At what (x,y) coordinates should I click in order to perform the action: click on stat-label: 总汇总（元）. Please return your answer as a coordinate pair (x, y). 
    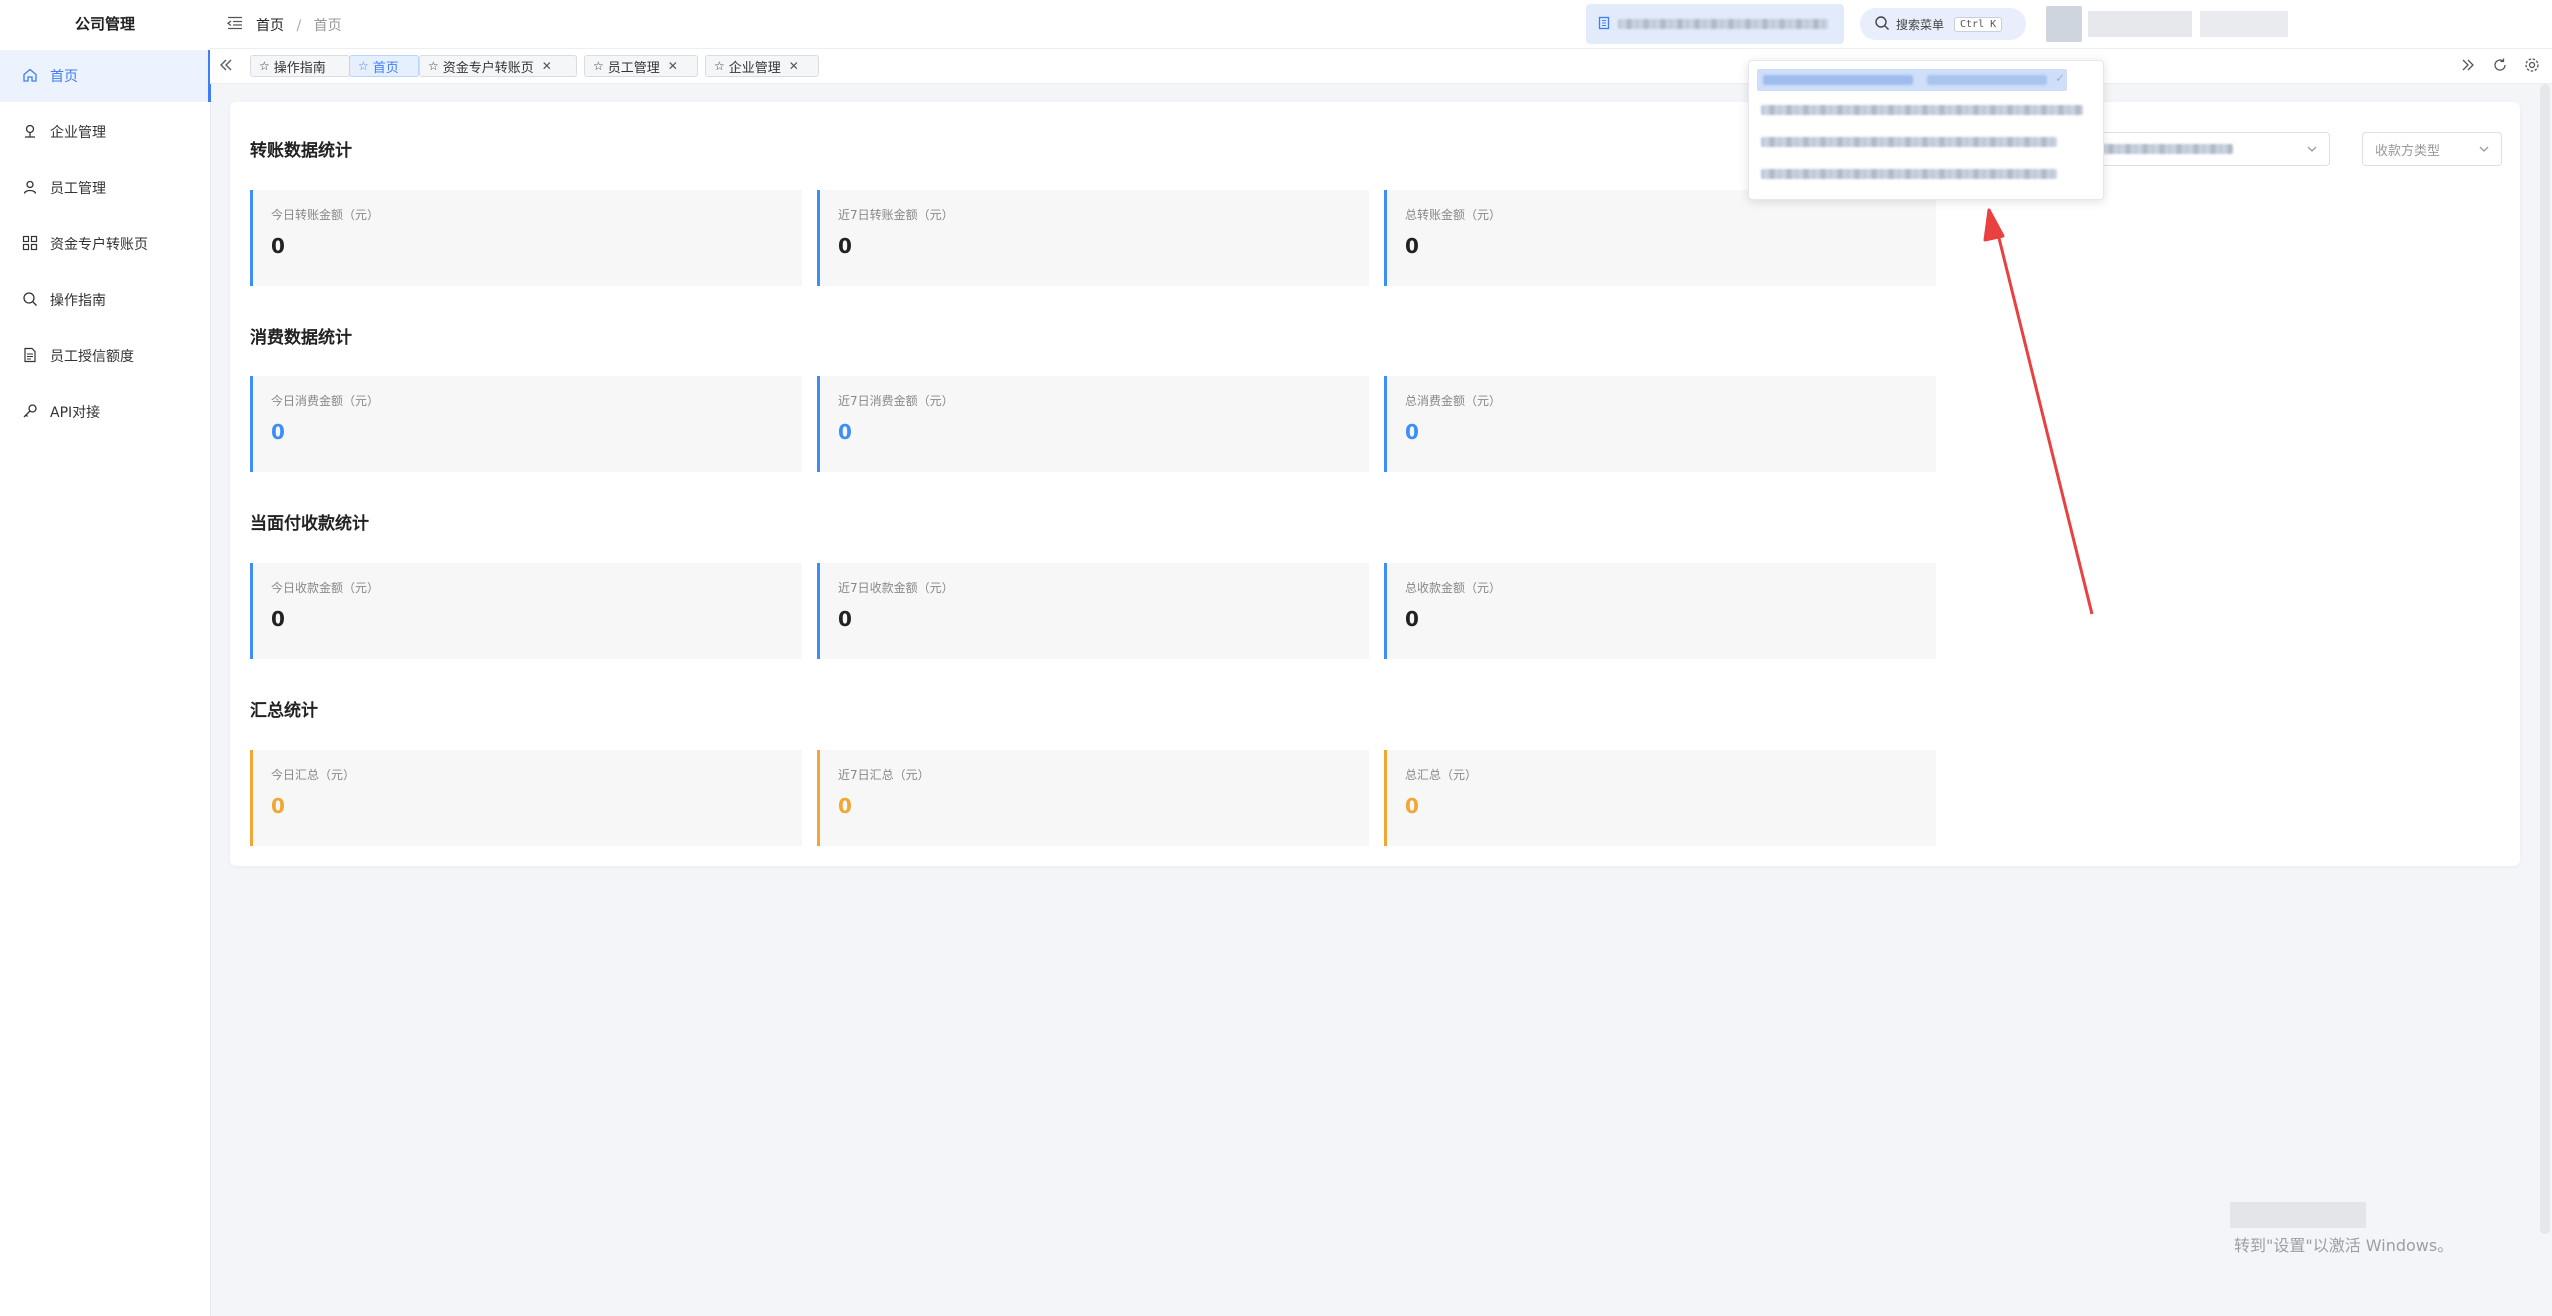
    Looking at the image, I should click on (1441, 775).